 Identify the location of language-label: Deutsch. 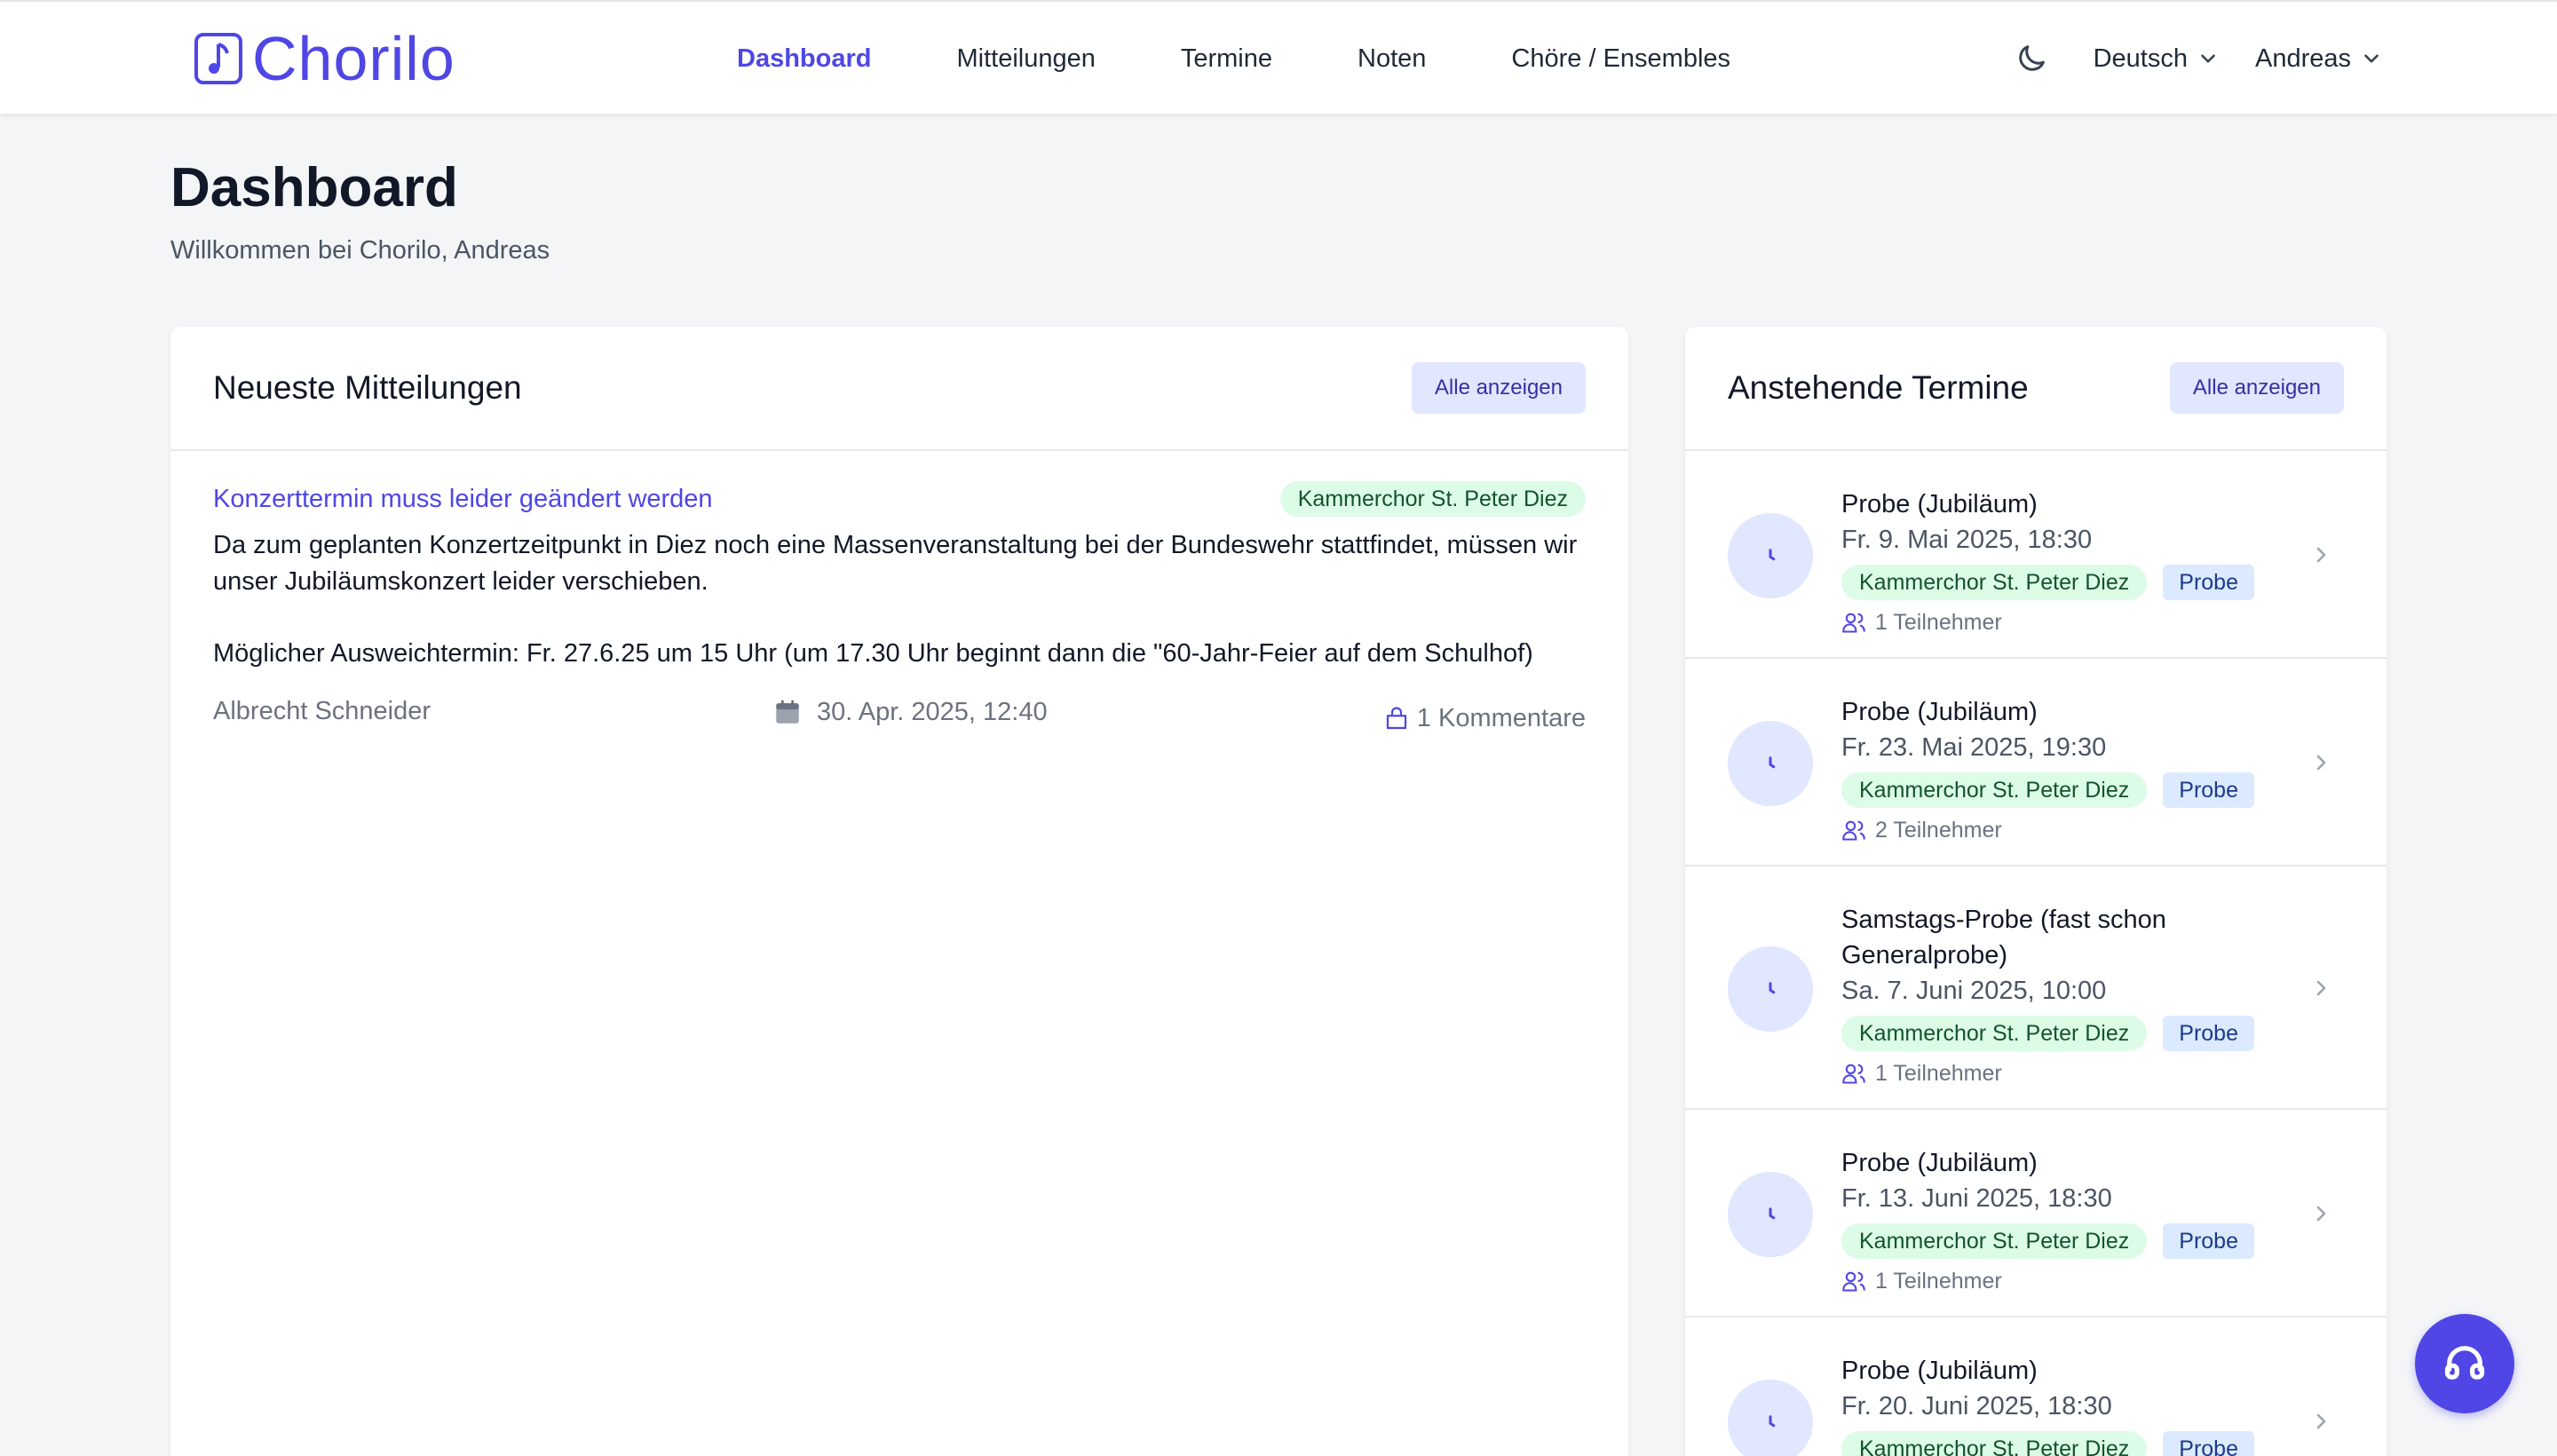
(2140, 58).